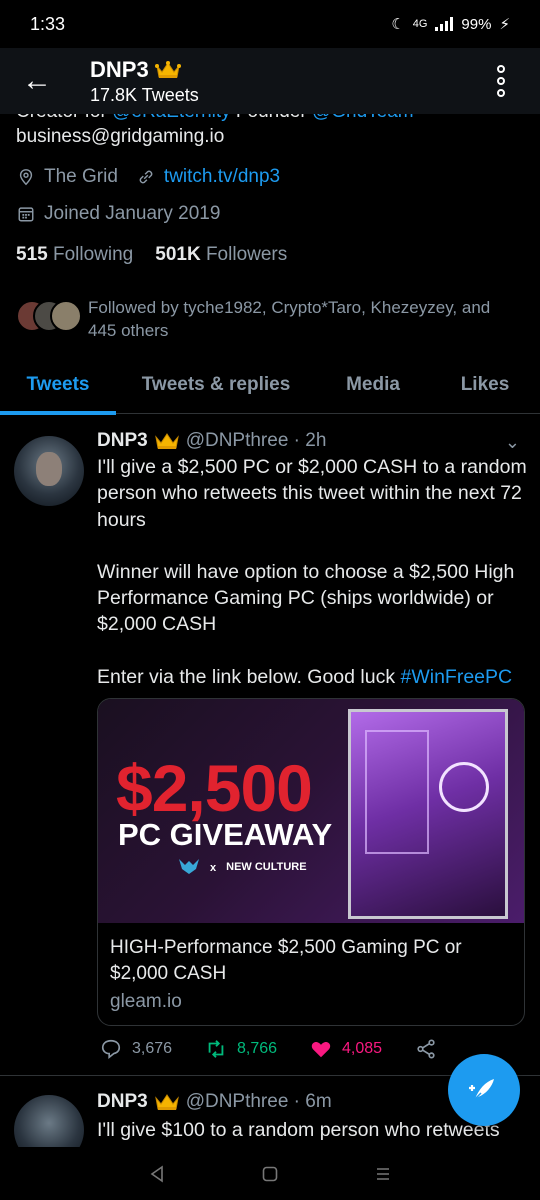 The height and width of the screenshot is (1200, 540). I want to click on charging-icon: ⚡, so click(504, 24).